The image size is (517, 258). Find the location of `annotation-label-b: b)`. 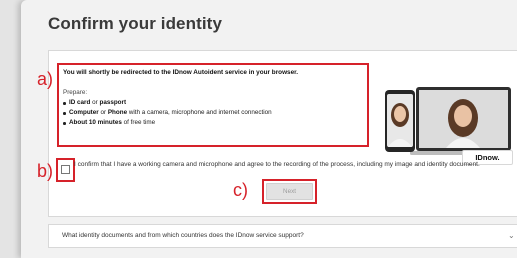

annotation-label-b: b) is located at coordinates (45, 171).